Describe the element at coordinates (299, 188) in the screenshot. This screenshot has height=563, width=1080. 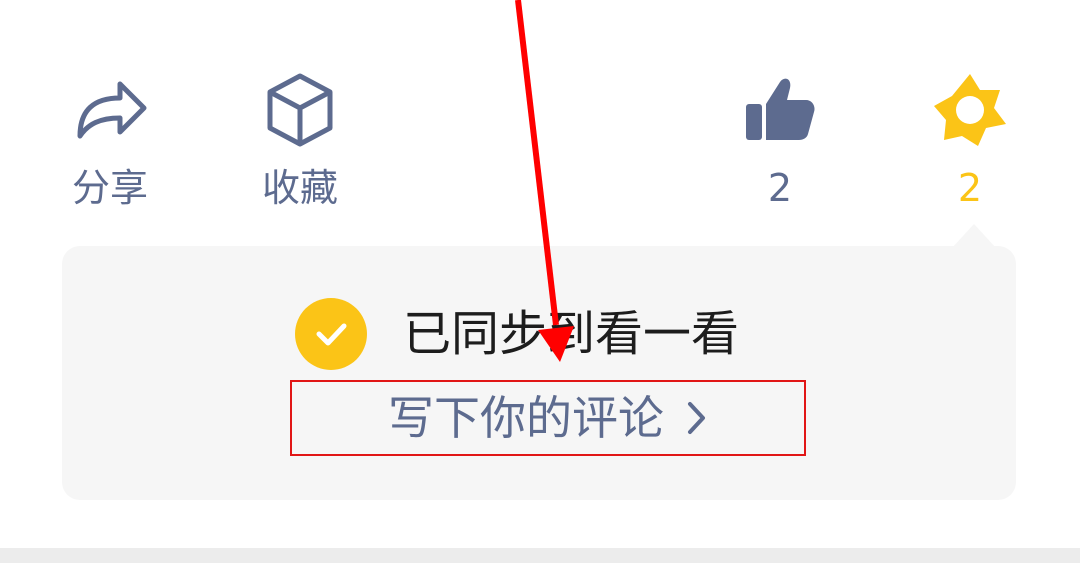
I see `favorite-label: 收藏` at that location.